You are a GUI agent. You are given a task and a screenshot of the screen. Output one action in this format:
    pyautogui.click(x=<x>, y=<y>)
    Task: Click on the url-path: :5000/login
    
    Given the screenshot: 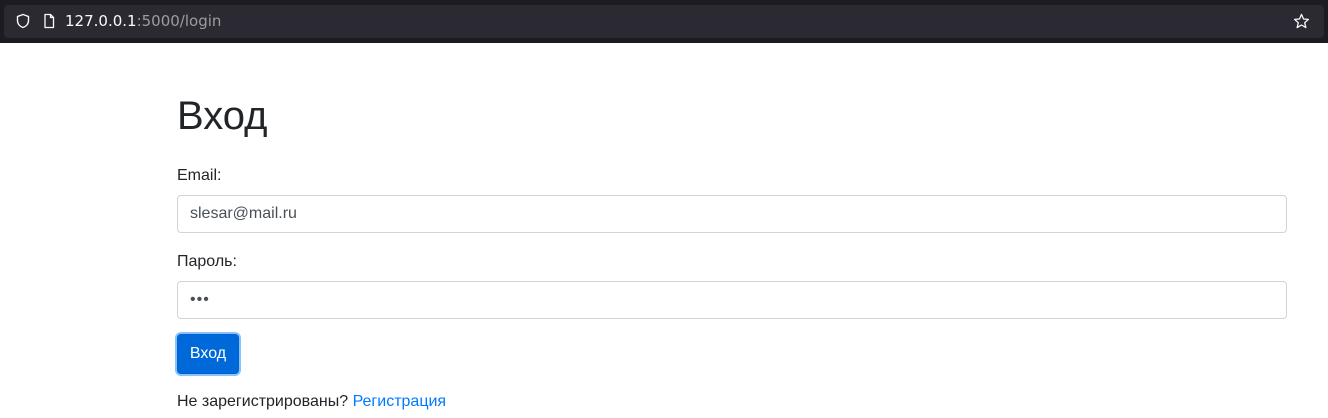 What is the action you would take?
    pyautogui.click(x=179, y=21)
    